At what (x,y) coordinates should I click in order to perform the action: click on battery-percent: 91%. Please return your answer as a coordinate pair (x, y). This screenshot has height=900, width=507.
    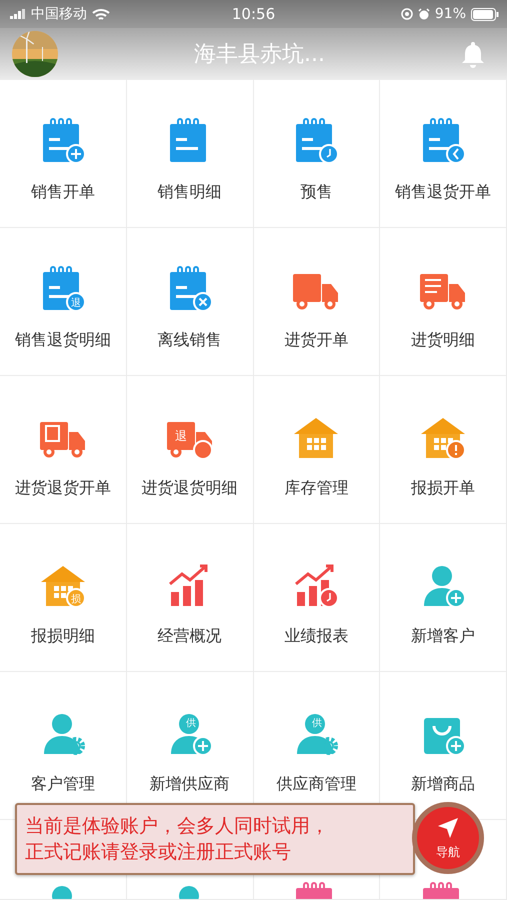
    Looking at the image, I should click on (450, 14).